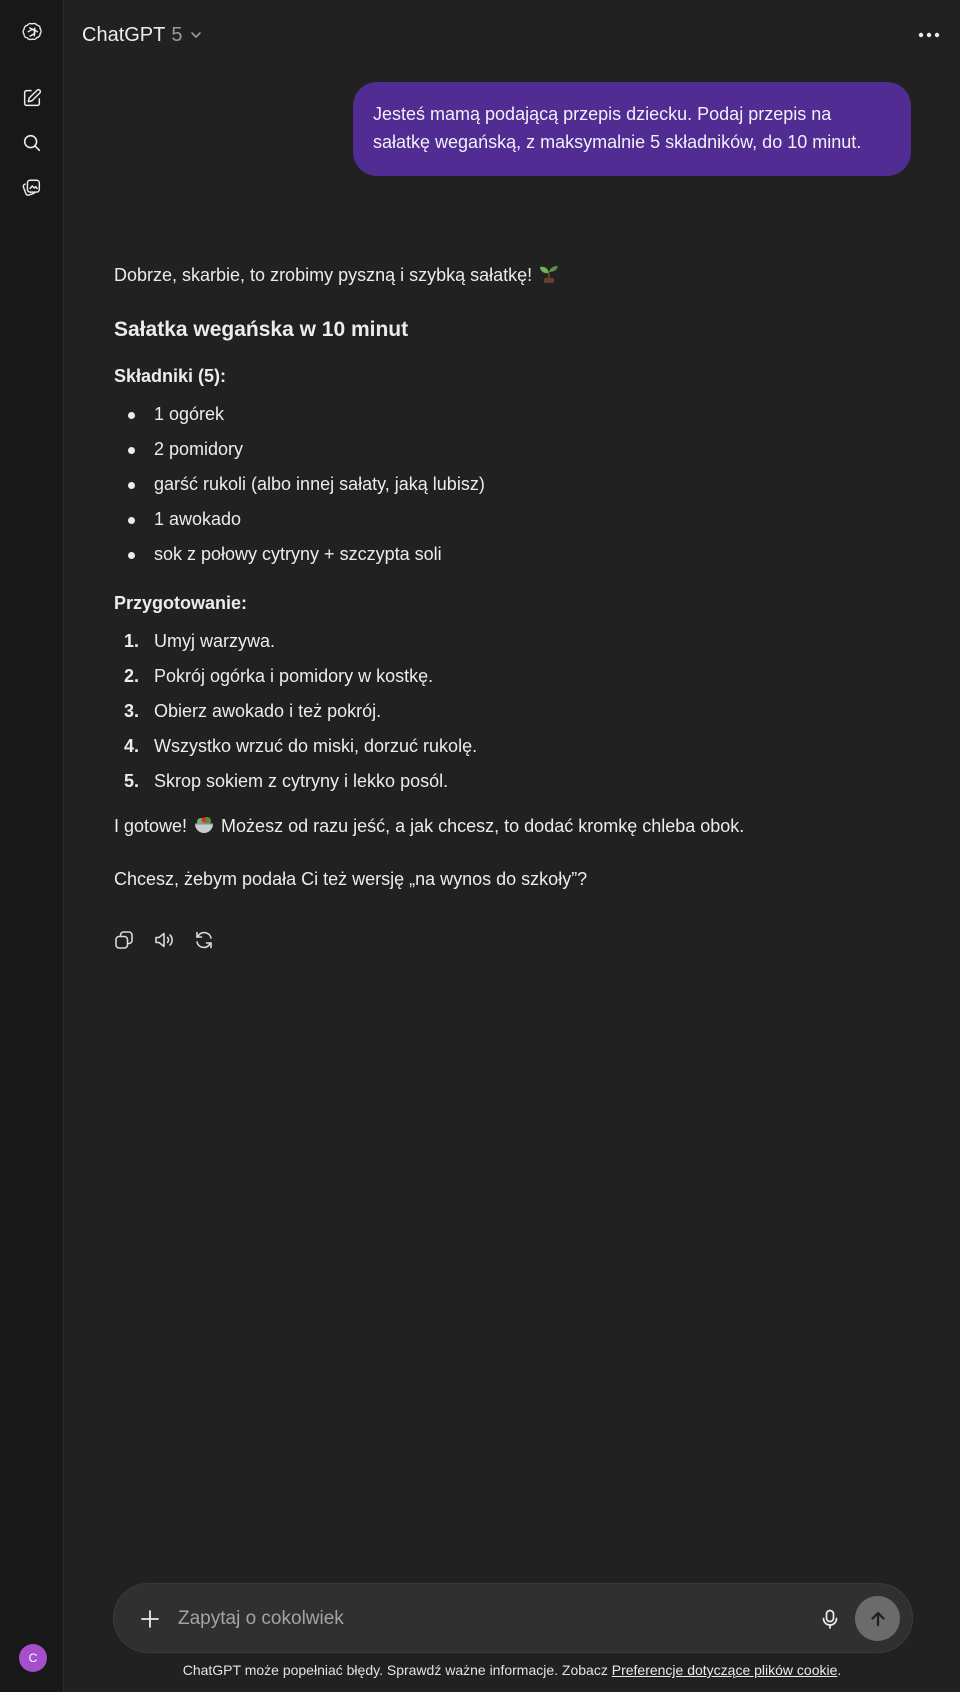 This screenshot has width=960, height=1692. I want to click on step-number: 4., so click(132, 746).